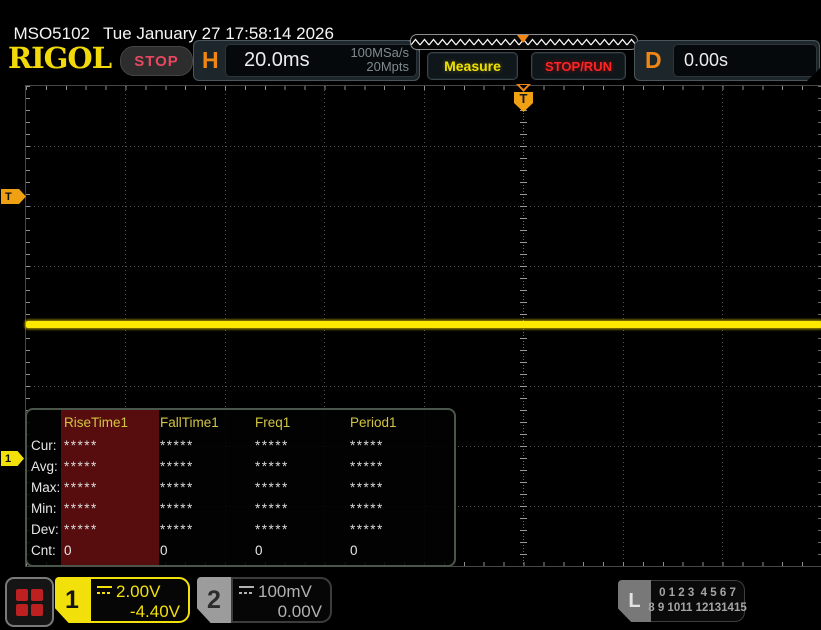 The image size is (821, 630). I want to click on measure-col-header: Period1, so click(373, 422).